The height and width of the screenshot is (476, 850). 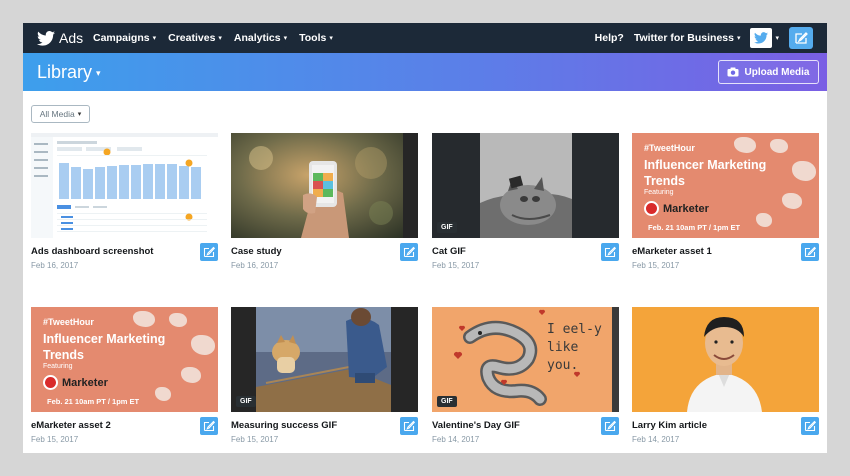 What do you see at coordinates (71, 425) in the screenshot?
I see `media-title: eMarketer asset 2` at bounding box center [71, 425].